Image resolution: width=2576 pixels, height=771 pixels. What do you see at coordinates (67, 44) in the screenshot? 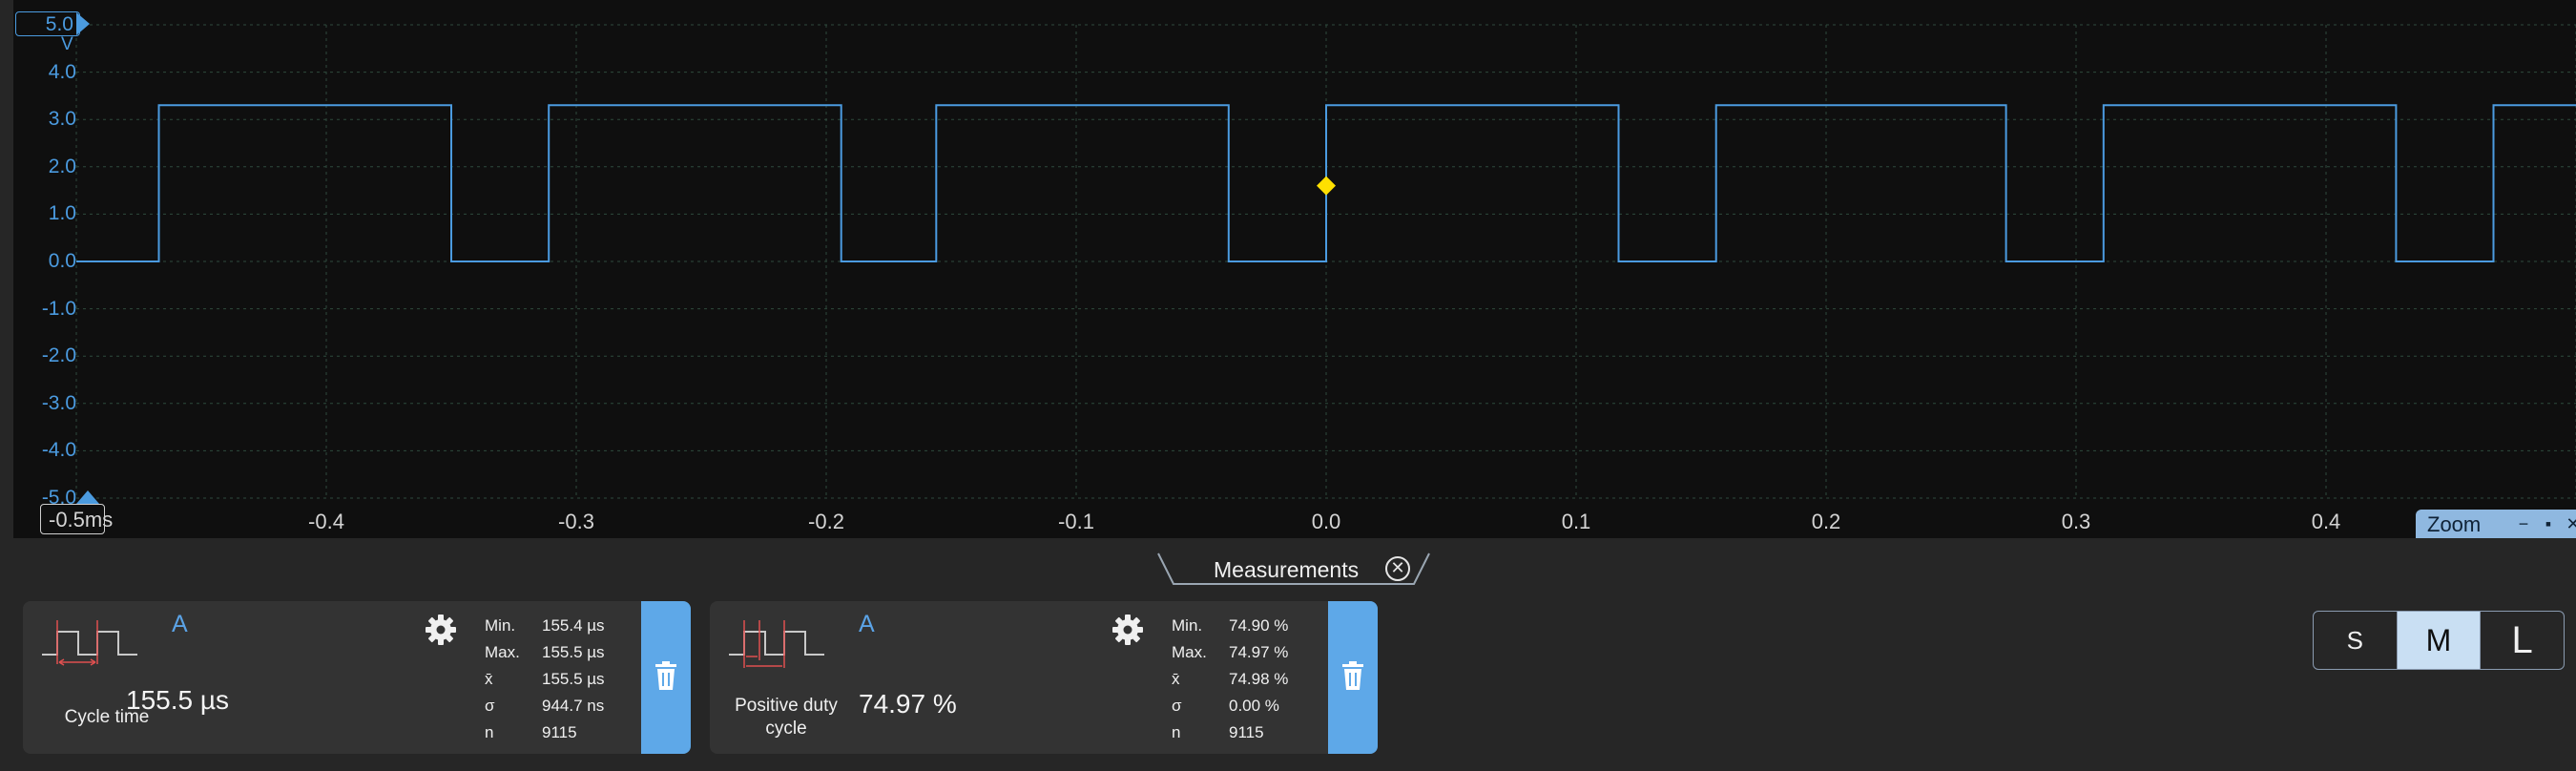
I see `y-unit-label: V` at bounding box center [67, 44].